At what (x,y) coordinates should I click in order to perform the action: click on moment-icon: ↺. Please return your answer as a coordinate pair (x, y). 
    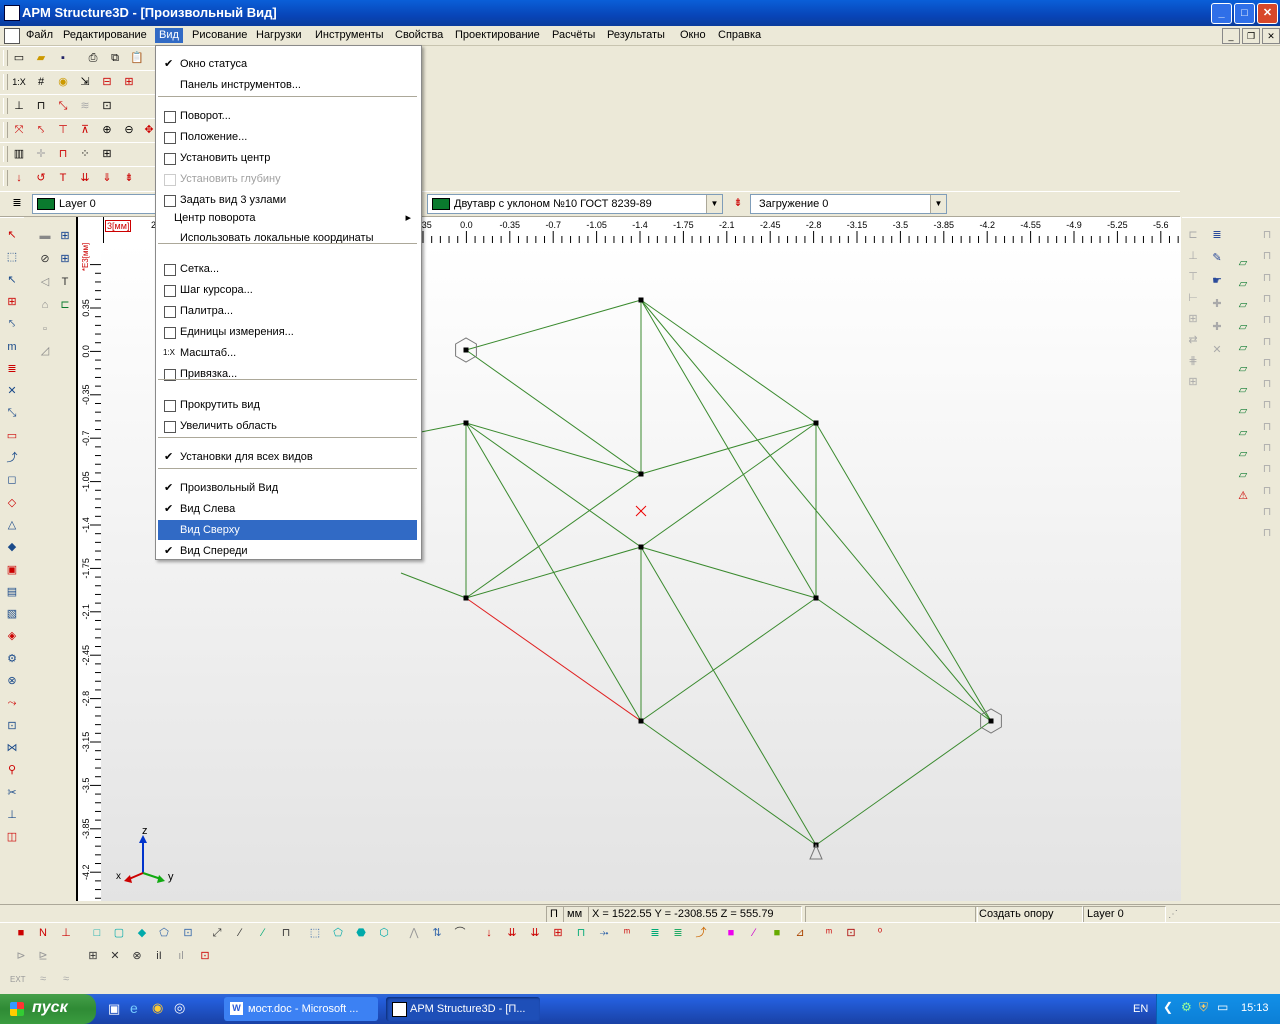
    Looking at the image, I should click on (41, 178).